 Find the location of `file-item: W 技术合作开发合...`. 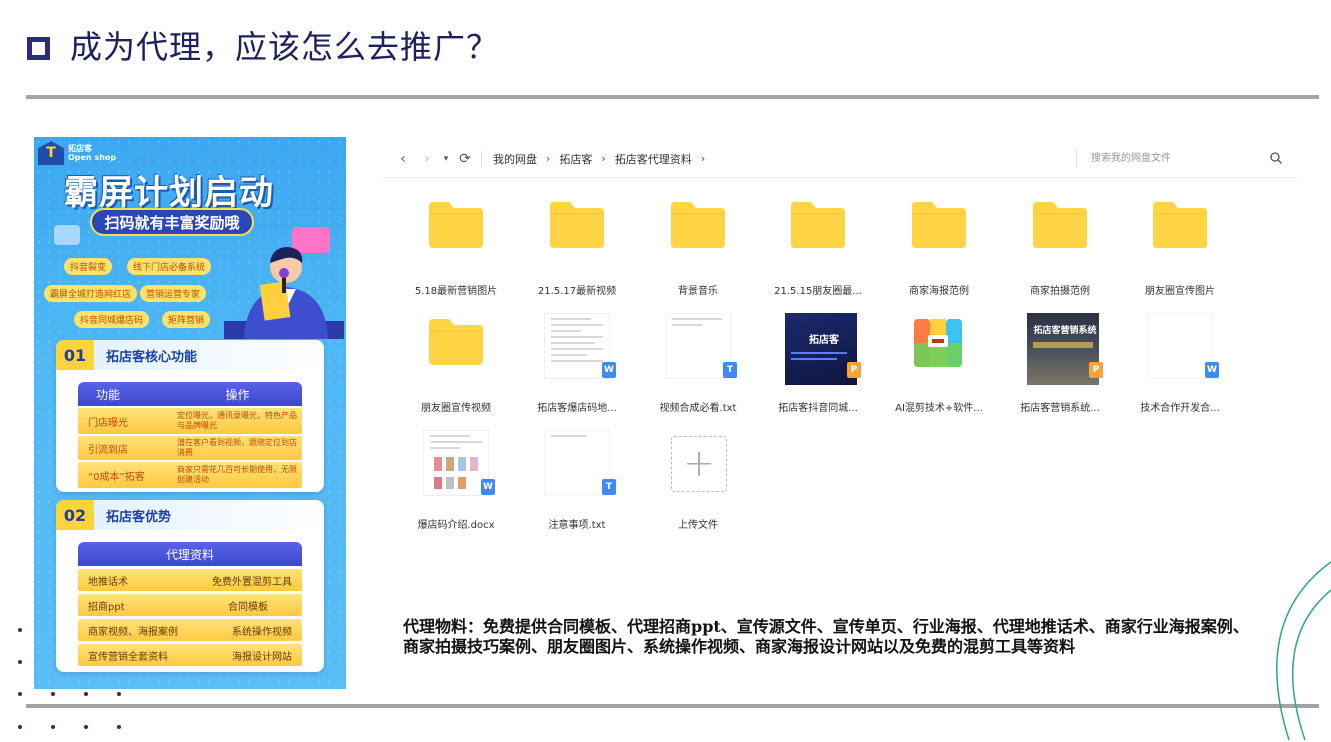

file-item: W 技术合作开发合... is located at coordinates (1180, 360).